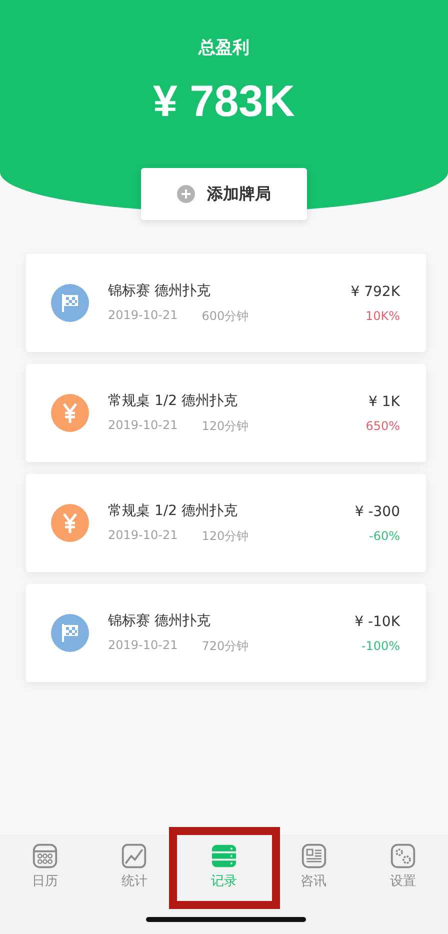  What do you see at coordinates (384, 535) in the screenshot?
I see `profit-percent: -60%` at bounding box center [384, 535].